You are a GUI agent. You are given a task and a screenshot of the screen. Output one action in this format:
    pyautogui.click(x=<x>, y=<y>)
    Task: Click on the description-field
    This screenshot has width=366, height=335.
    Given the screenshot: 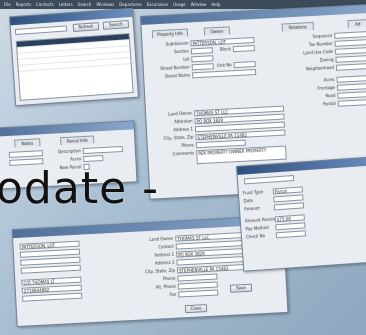 What is the action you would take?
    pyautogui.click(x=102, y=150)
    